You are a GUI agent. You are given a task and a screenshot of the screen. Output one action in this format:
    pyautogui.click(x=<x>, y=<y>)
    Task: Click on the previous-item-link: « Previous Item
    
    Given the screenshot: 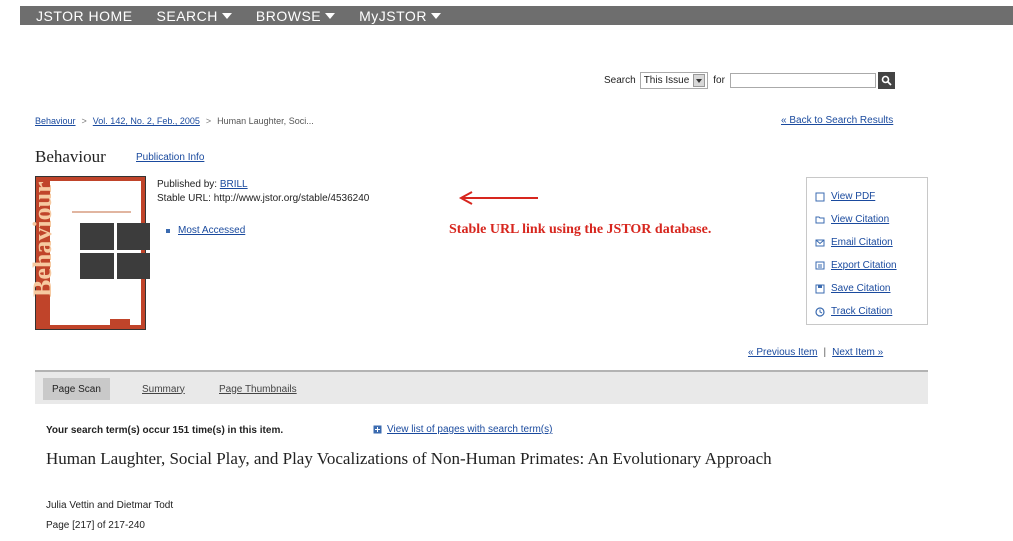 What is the action you would take?
    pyautogui.click(x=782, y=352)
    